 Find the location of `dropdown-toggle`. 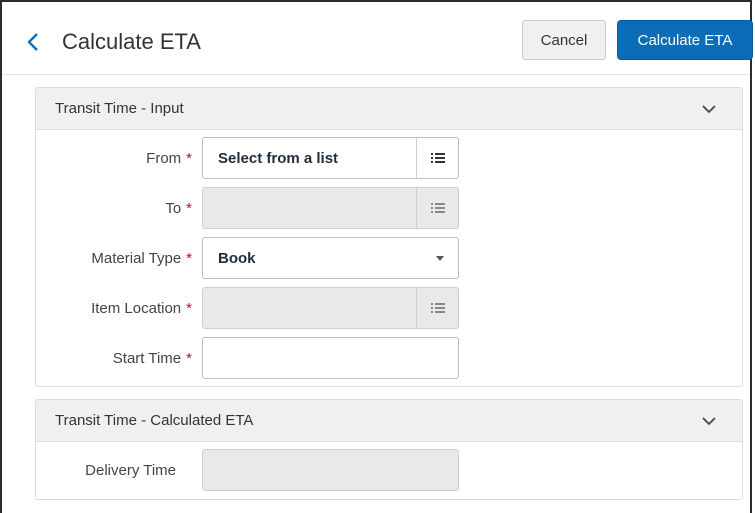

dropdown-toggle is located at coordinates (438, 258).